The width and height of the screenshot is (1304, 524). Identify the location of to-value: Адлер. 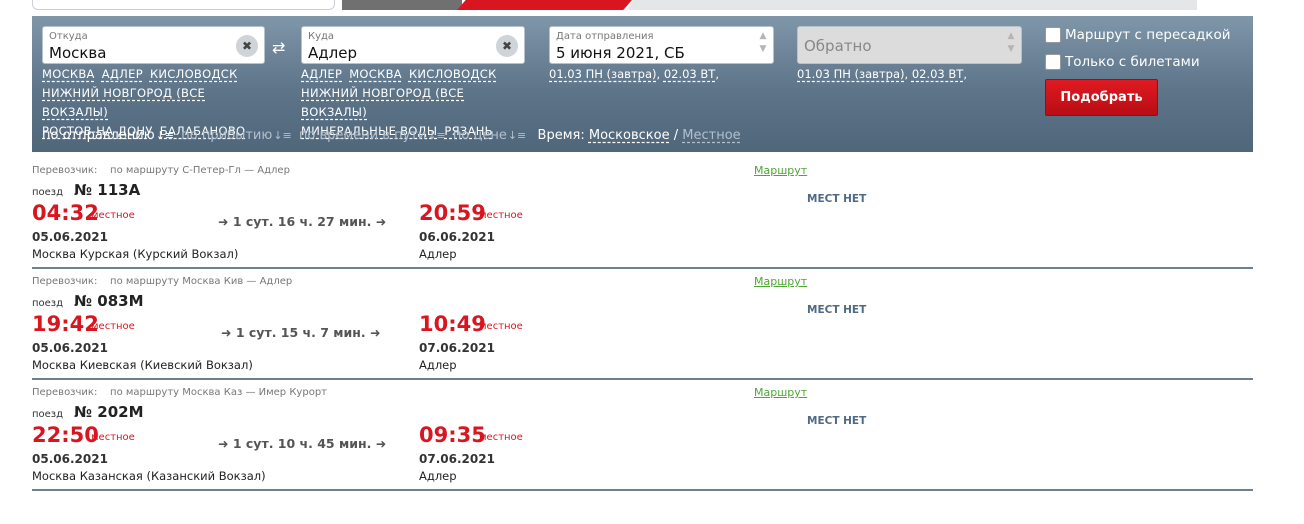
(332, 53).